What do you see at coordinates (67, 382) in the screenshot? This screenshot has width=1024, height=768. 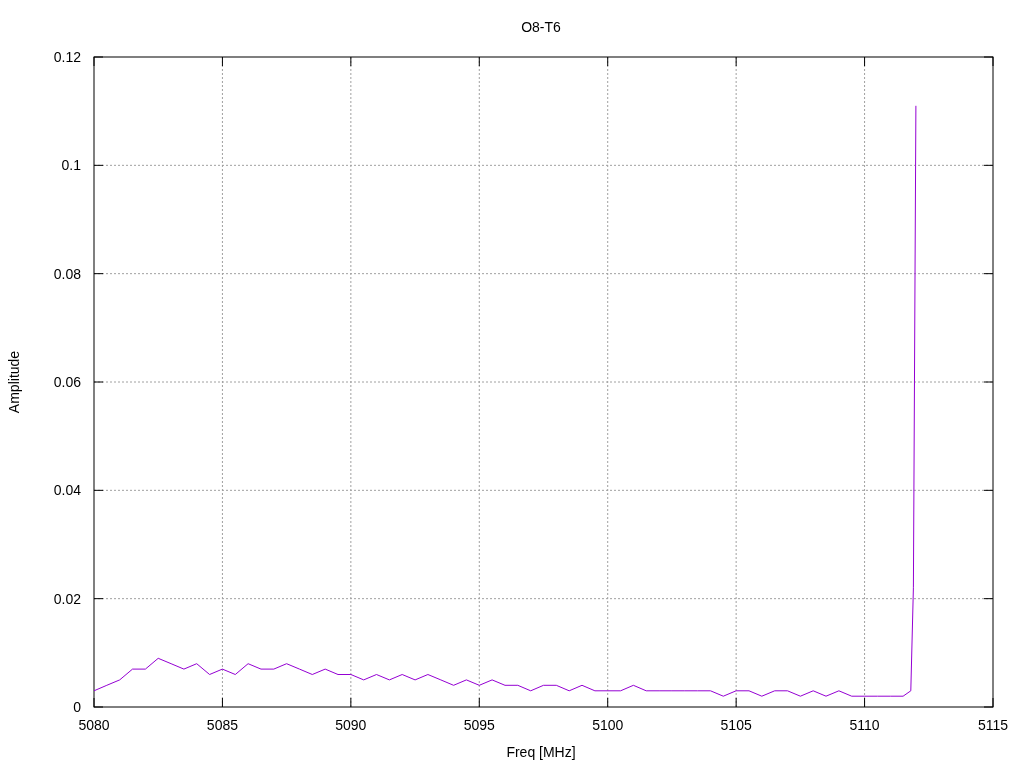 I see `y-tick-label: 0.06` at bounding box center [67, 382].